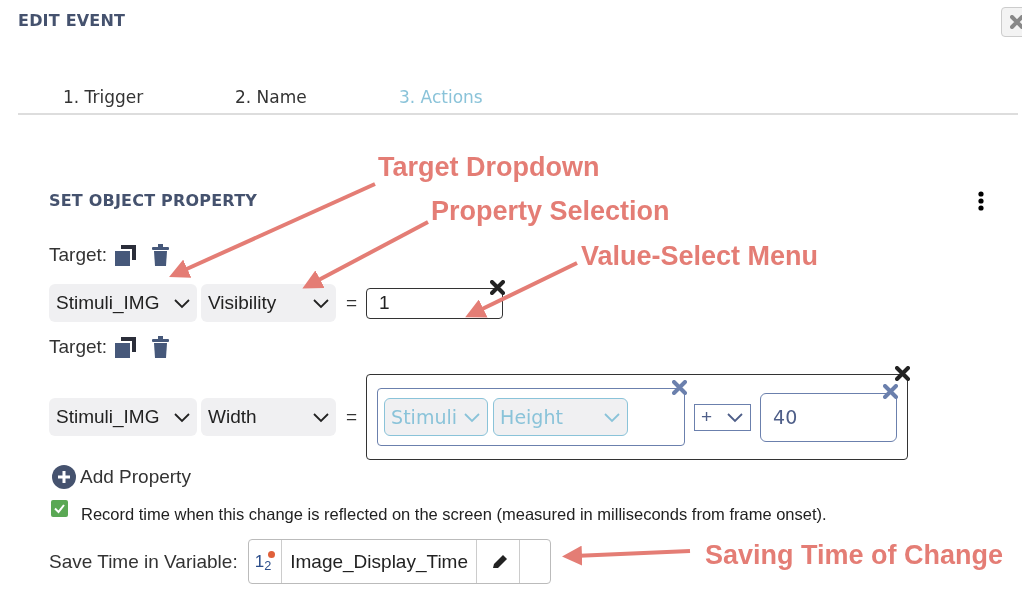  I want to click on edit-icon, so click(500, 561).